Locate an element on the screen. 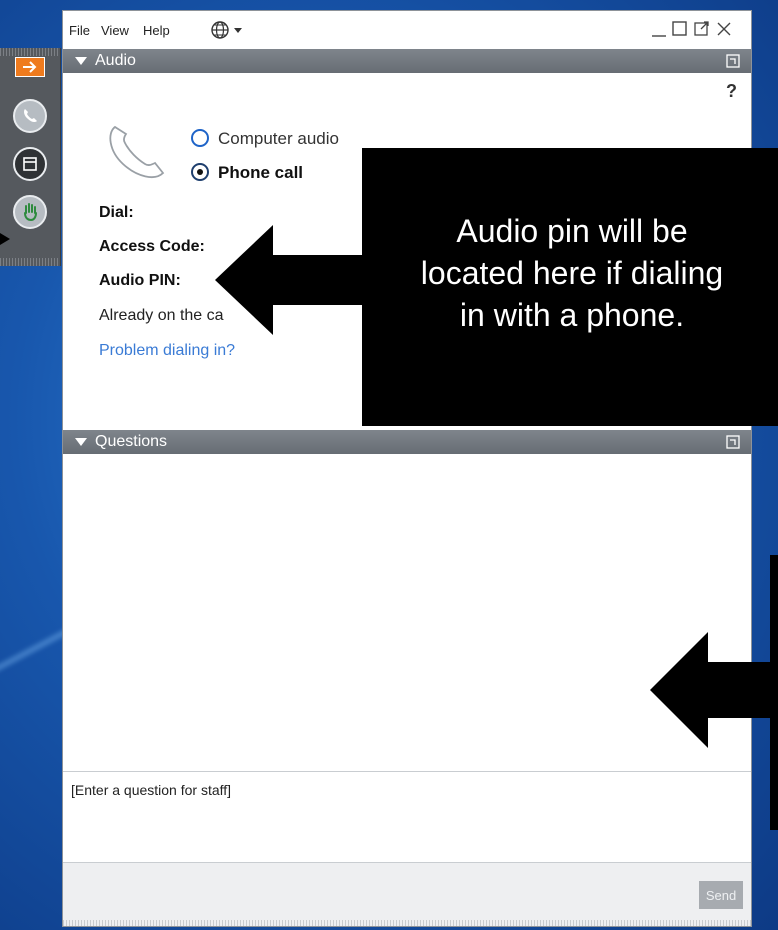 This screenshot has height=930, width=778. questions-panel-header: Questions is located at coordinates (407, 442).